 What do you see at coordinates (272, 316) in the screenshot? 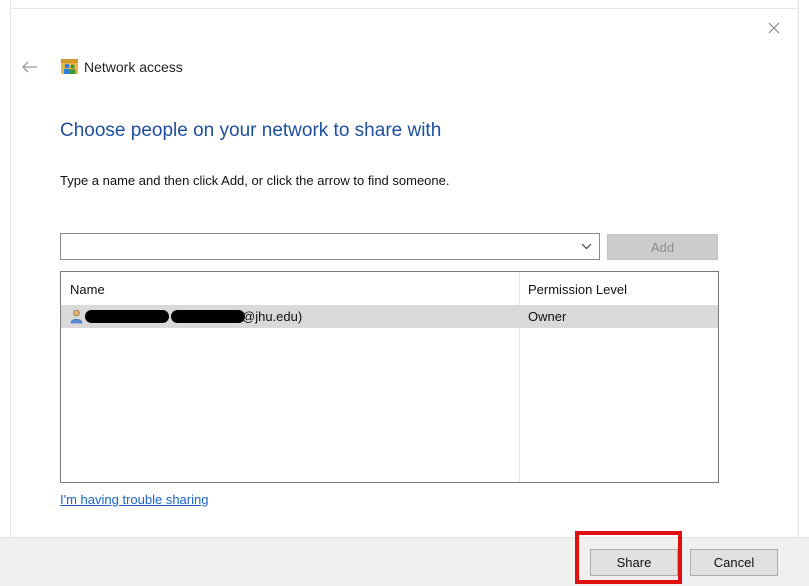
I see `user-email-tail: @jhu.edu)` at bounding box center [272, 316].